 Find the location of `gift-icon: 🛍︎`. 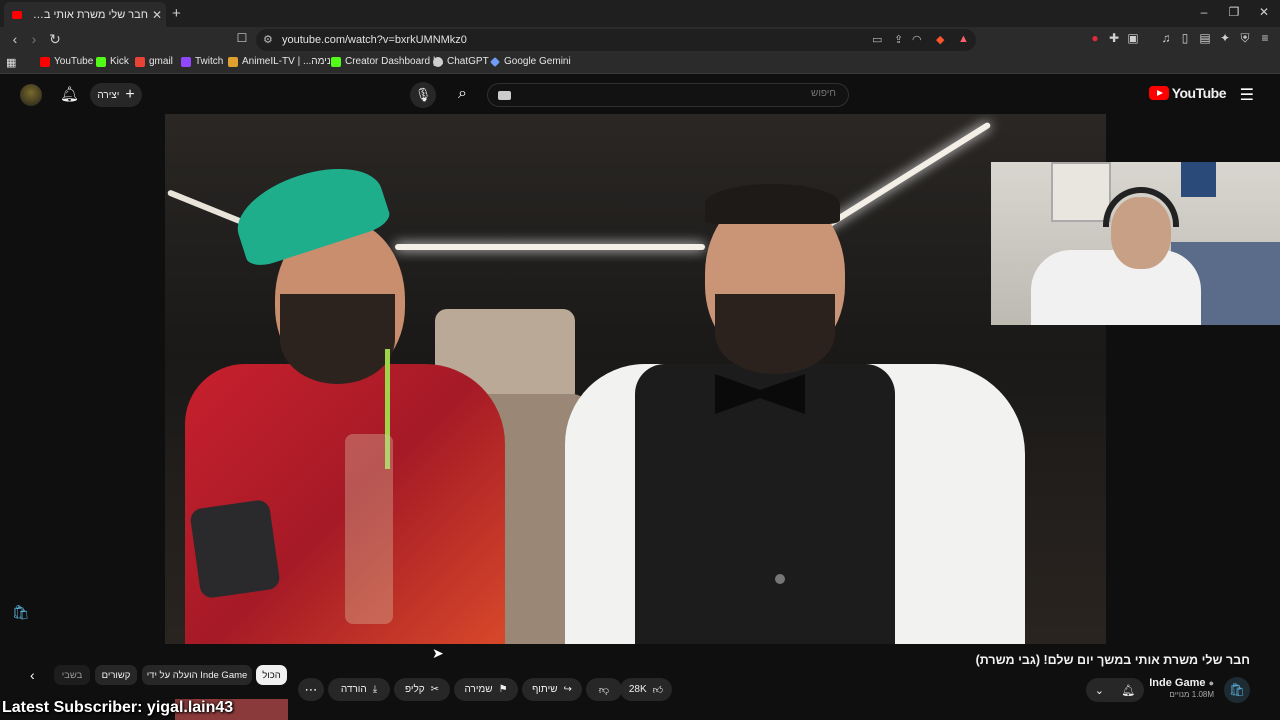

gift-icon: 🛍︎ is located at coordinates (22, 614).